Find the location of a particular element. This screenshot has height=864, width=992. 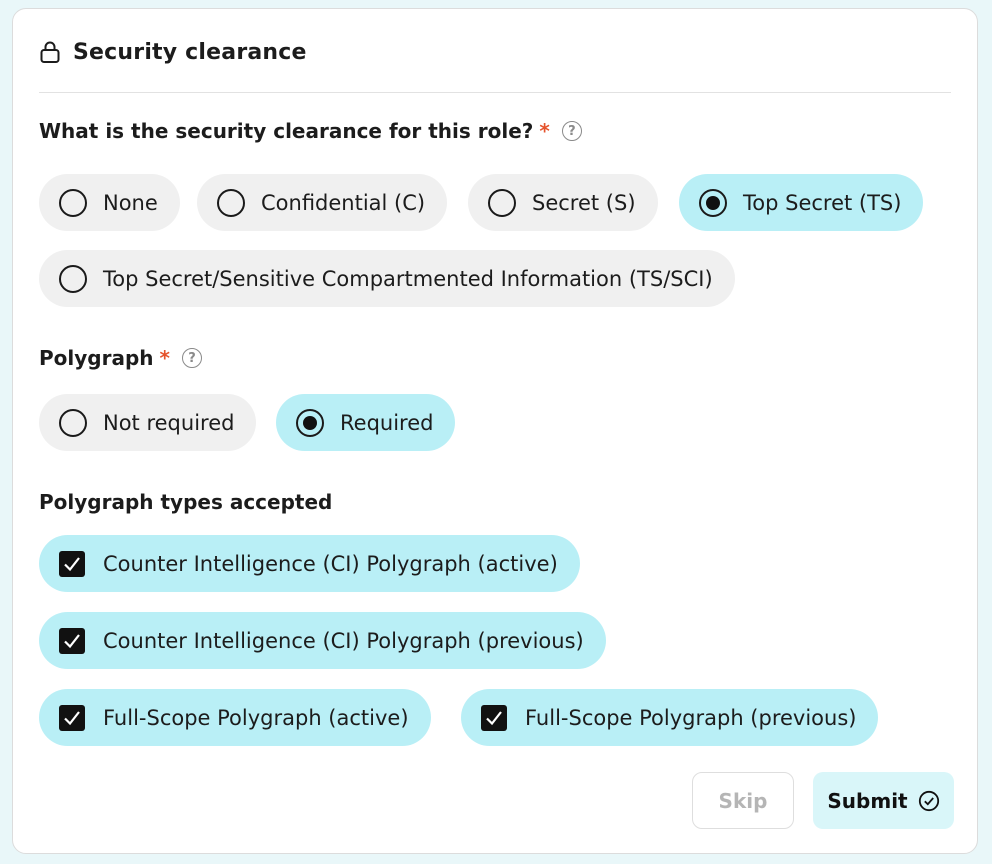

submit-button-label: Submit is located at coordinates (867, 800).